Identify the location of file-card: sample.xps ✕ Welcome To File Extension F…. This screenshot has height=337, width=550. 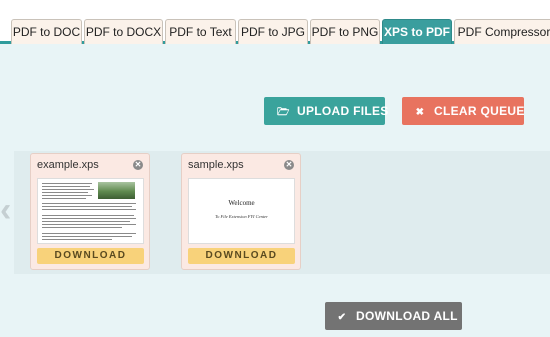
(241, 211).